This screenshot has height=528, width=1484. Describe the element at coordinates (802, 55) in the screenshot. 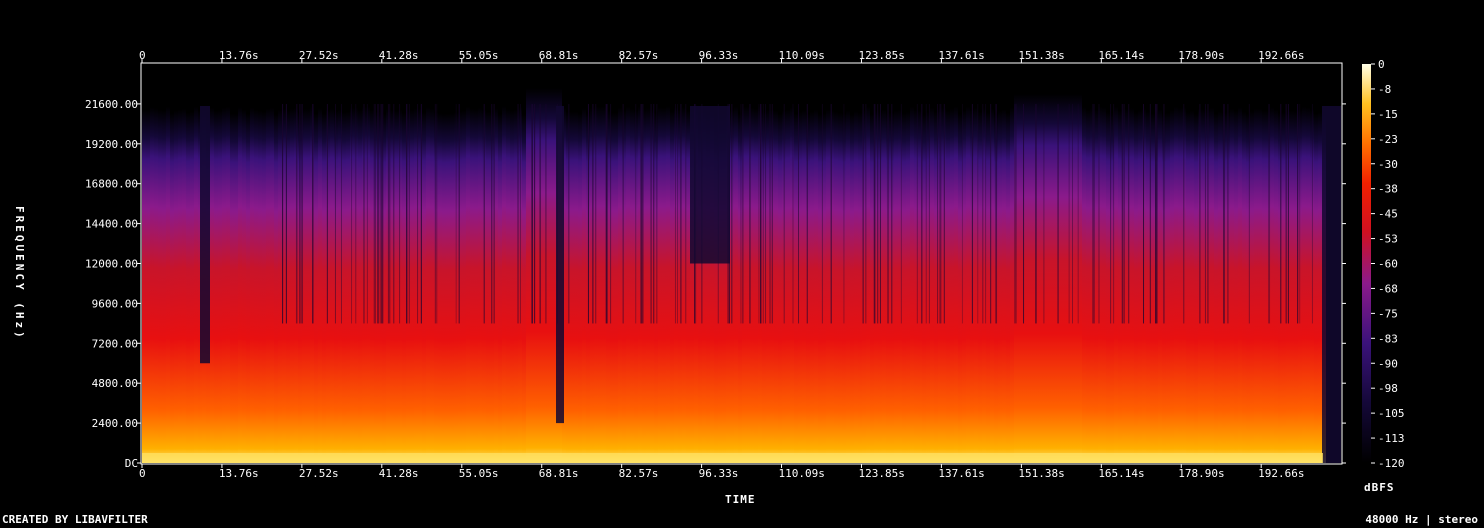

I see `x-tick-label-top: 110.09s` at that location.